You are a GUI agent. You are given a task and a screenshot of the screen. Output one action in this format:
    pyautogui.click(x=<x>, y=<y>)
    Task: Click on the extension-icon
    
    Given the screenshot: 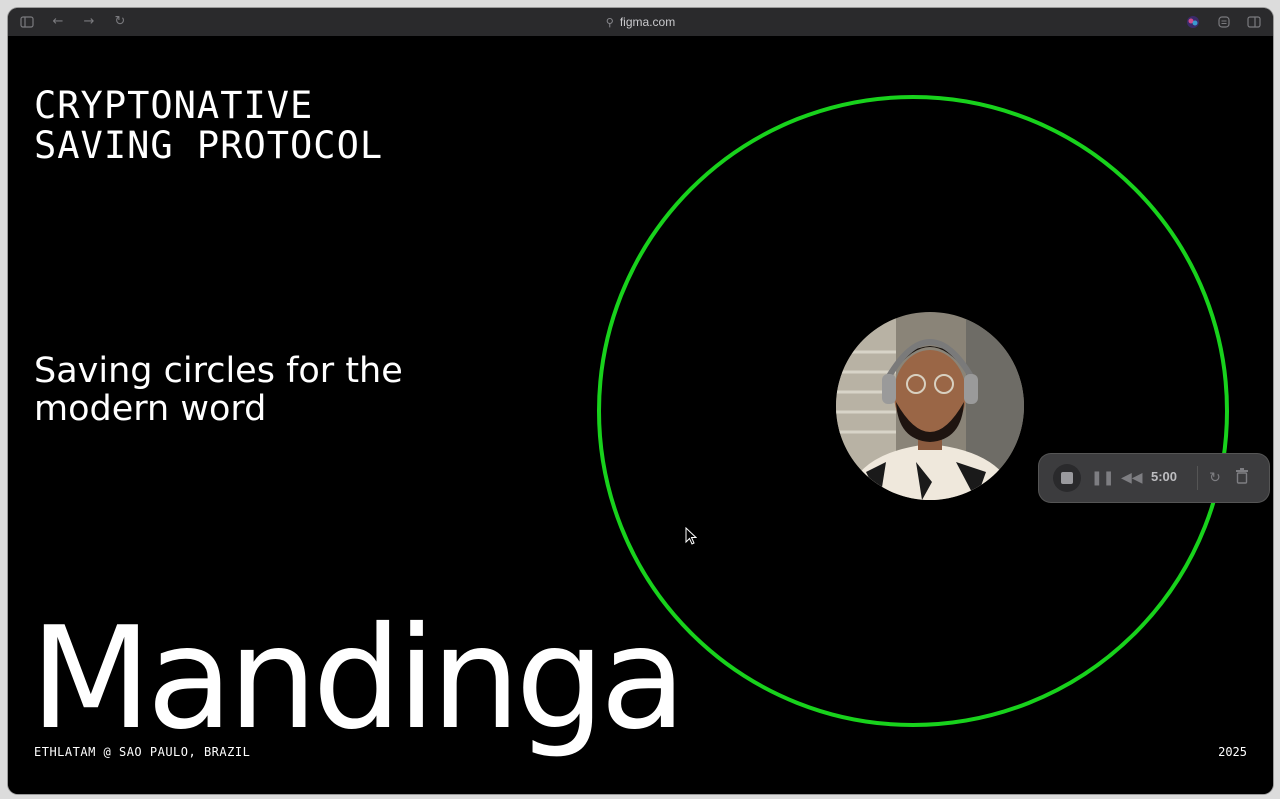 What is the action you would take?
    pyautogui.click(x=1193, y=22)
    